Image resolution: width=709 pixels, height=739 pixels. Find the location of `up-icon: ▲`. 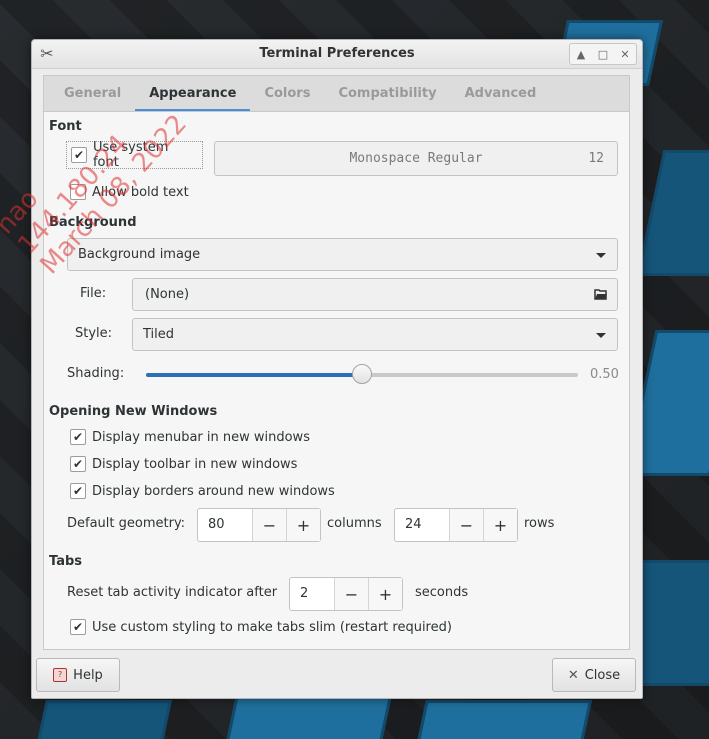

up-icon: ▲ is located at coordinates (581, 54).